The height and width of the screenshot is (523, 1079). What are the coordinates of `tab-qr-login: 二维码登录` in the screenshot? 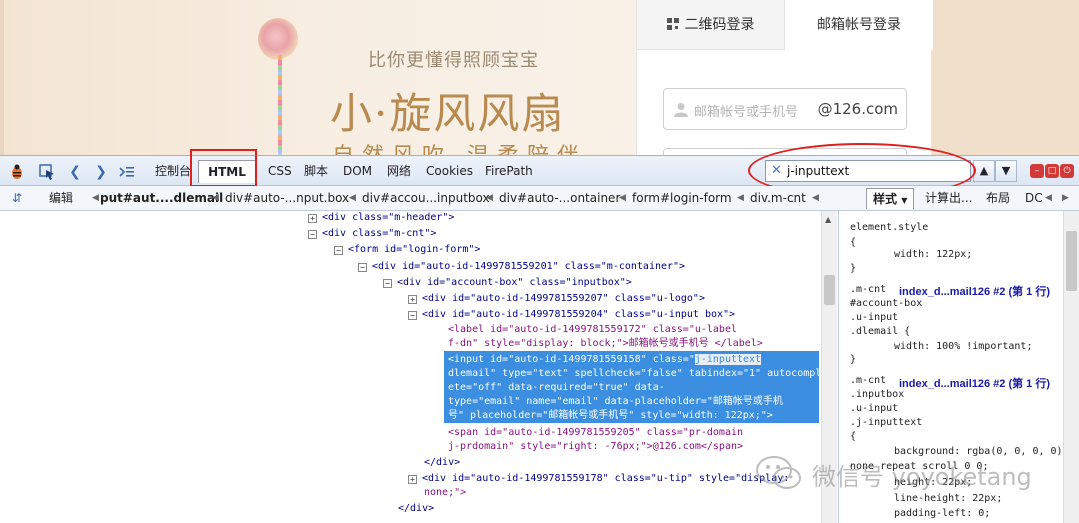 It's located at (711, 25).